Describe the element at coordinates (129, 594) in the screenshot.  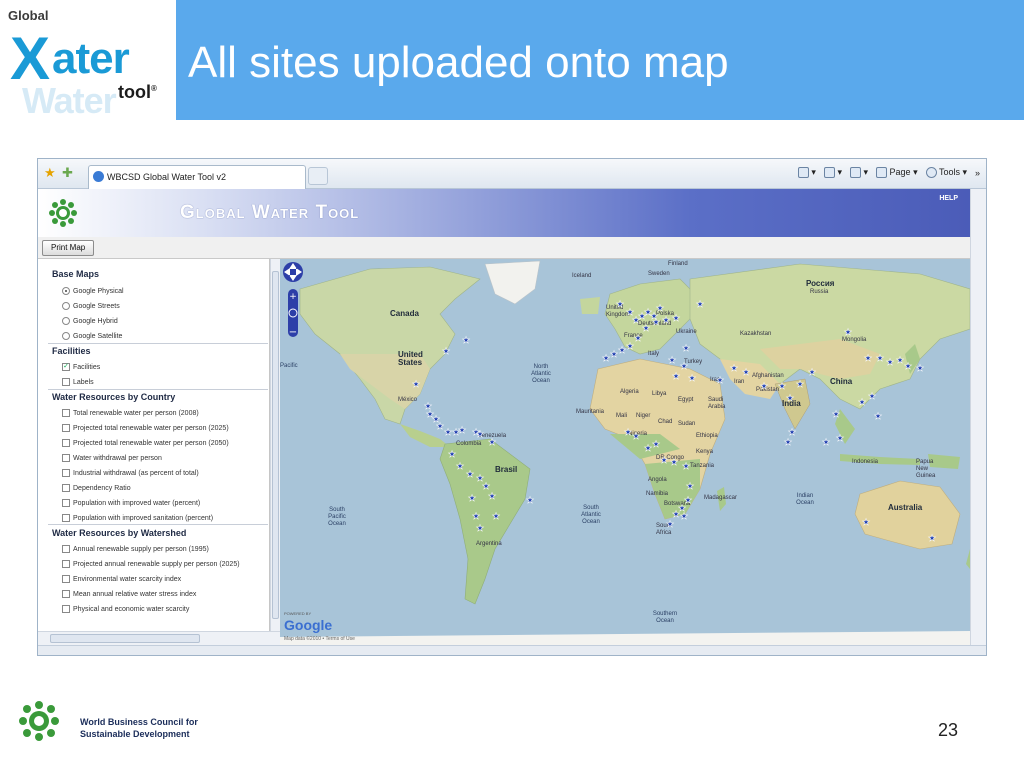
I see `watershed-layer-option: Mean annual relative water stress index` at that location.